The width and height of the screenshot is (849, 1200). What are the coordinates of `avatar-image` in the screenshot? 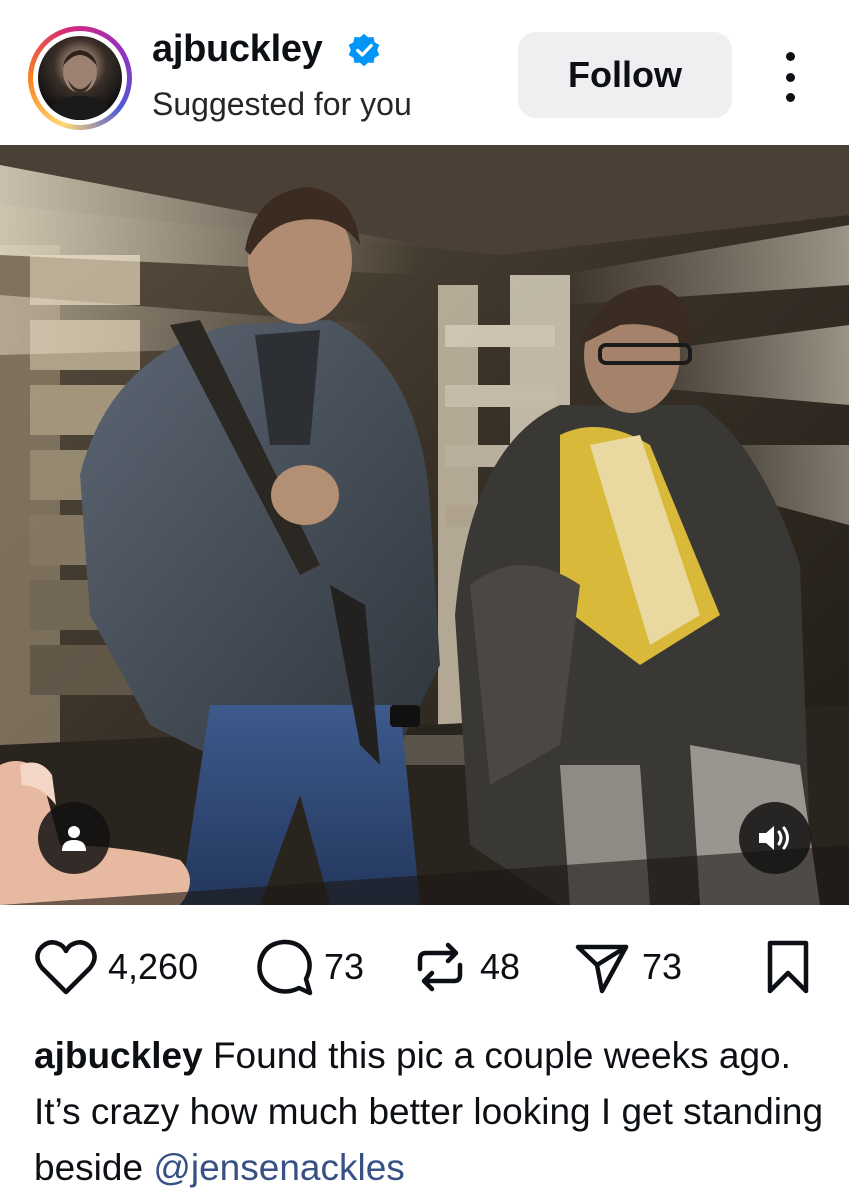 It's located at (80, 85).